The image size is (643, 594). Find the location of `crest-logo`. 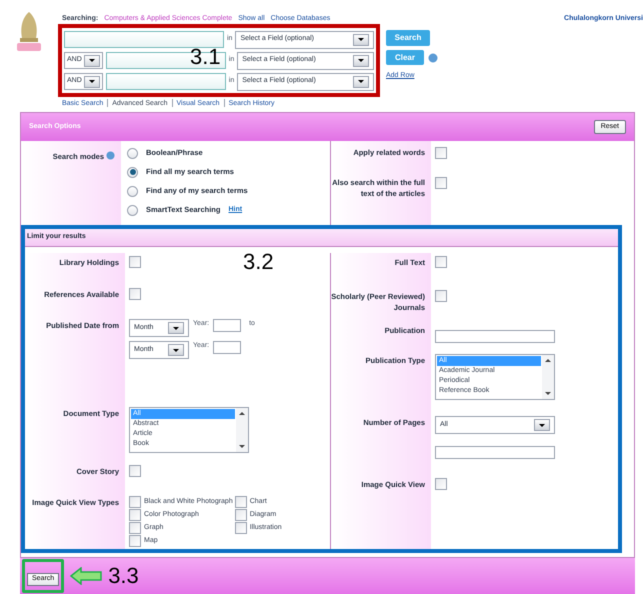

crest-logo is located at coordinates (29, 32).